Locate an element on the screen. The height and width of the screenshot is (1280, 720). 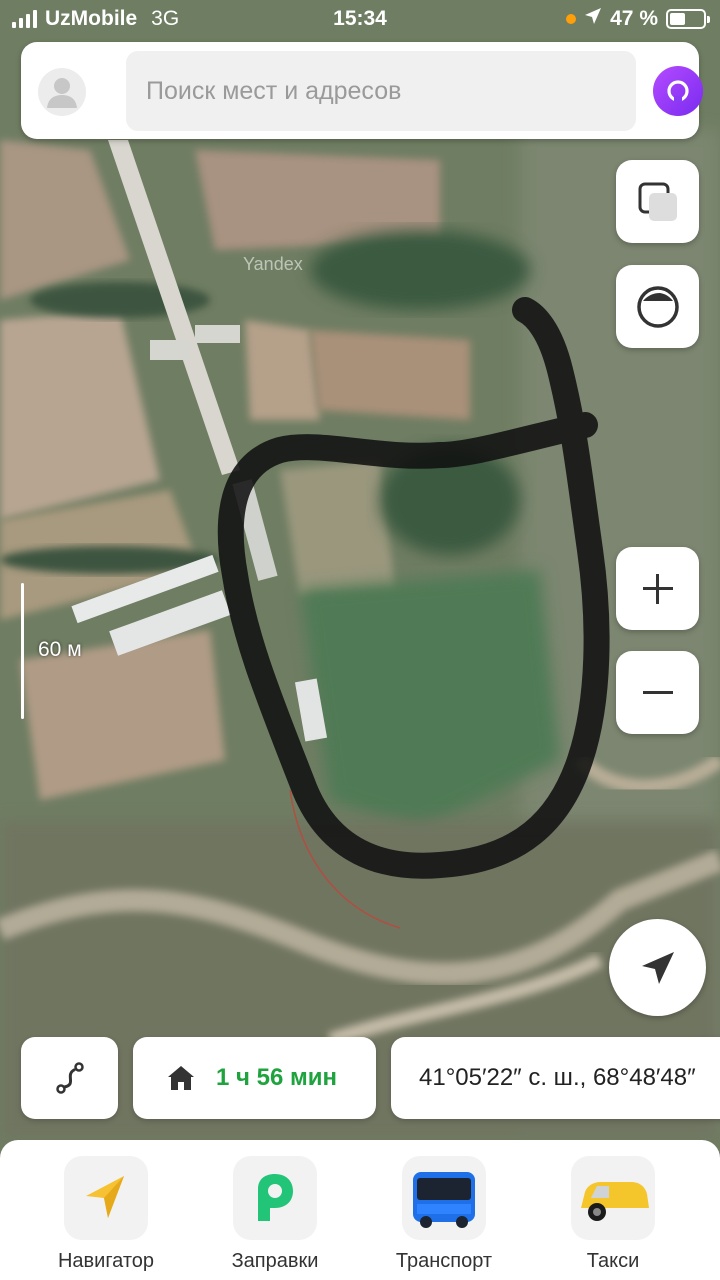
zoom-in-button is located at coordinates (657, 588).